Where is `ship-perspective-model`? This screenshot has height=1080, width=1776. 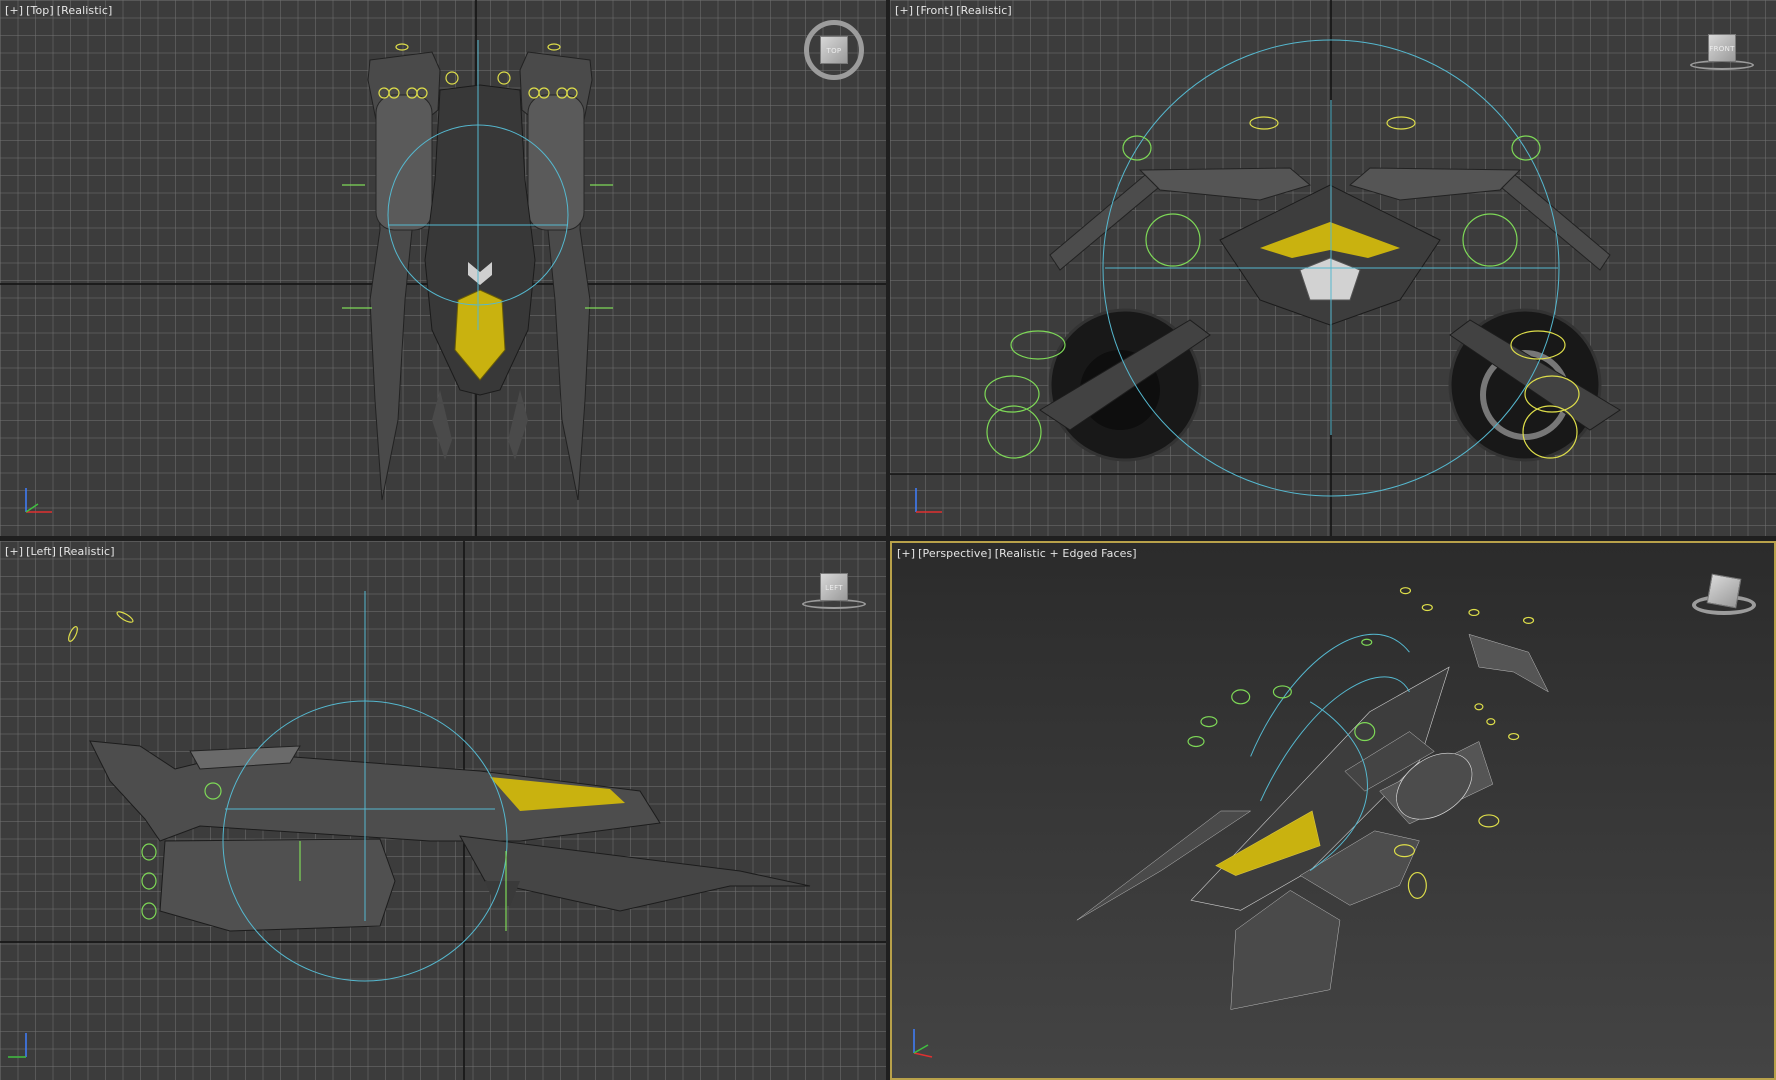 ship-perspective-model is located at coordinates (1312, 821).